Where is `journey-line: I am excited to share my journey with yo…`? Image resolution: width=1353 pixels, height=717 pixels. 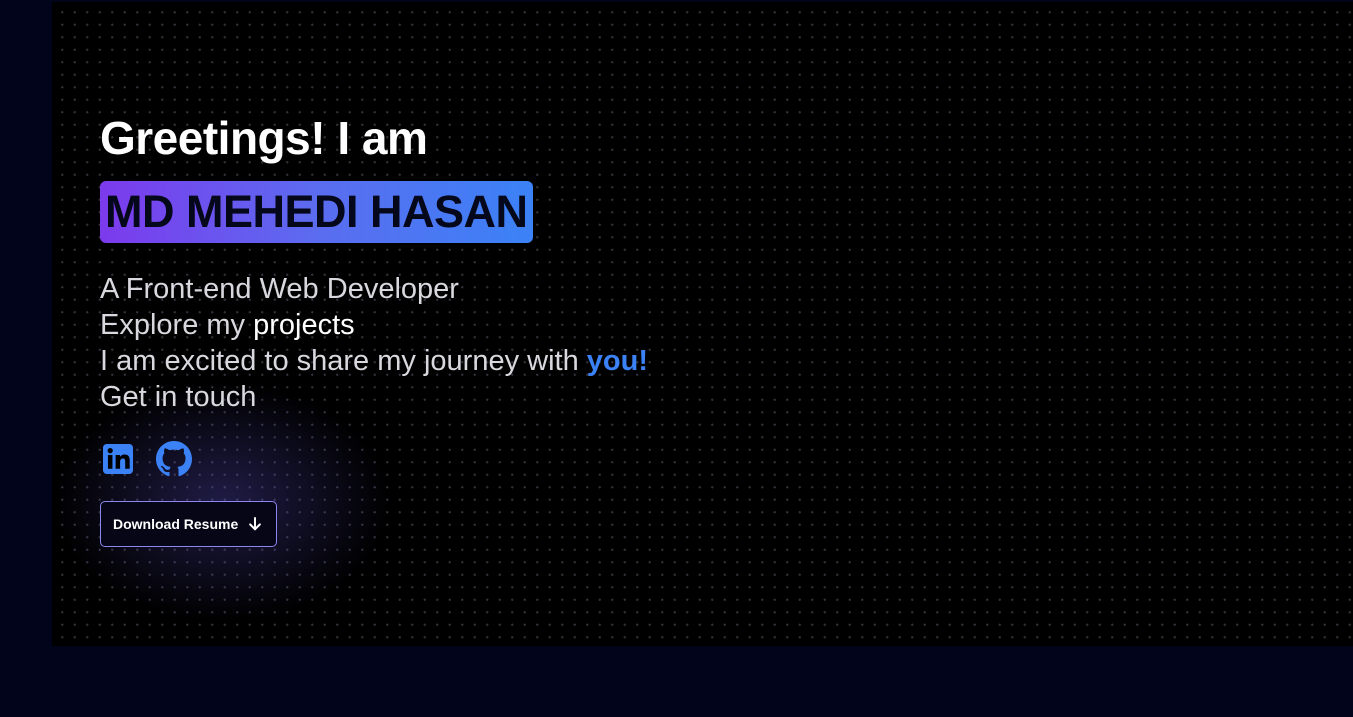
journey-line: I am excited to share my journey with yo… is located at coordinates (374, 361).